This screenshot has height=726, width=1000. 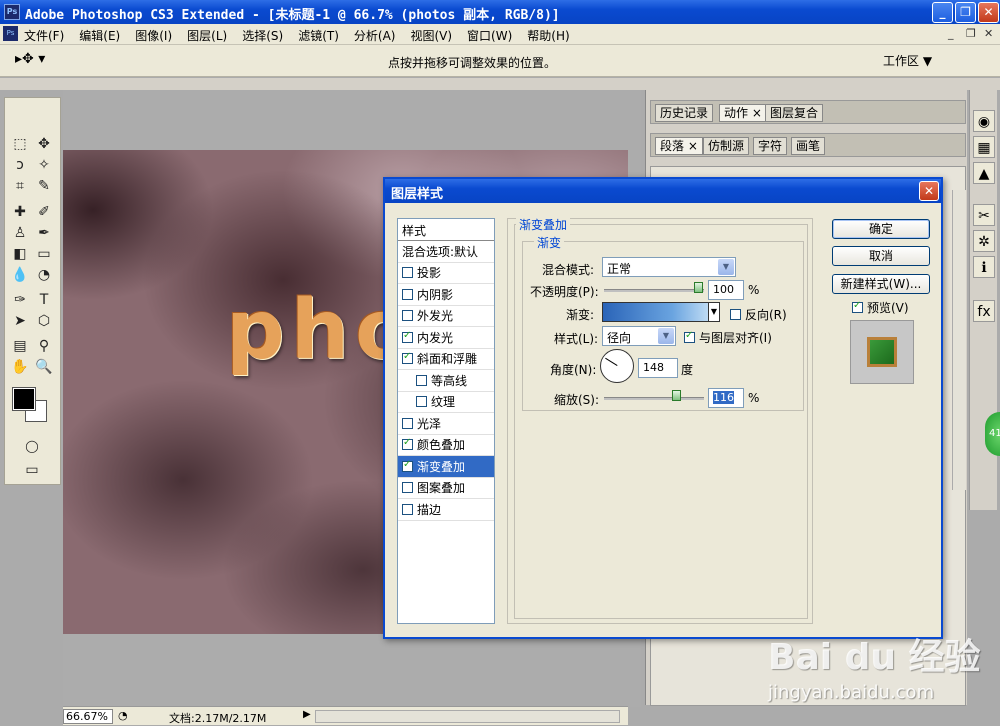 I want to click on style-list-item: 描边, so click(x=446, y=510).